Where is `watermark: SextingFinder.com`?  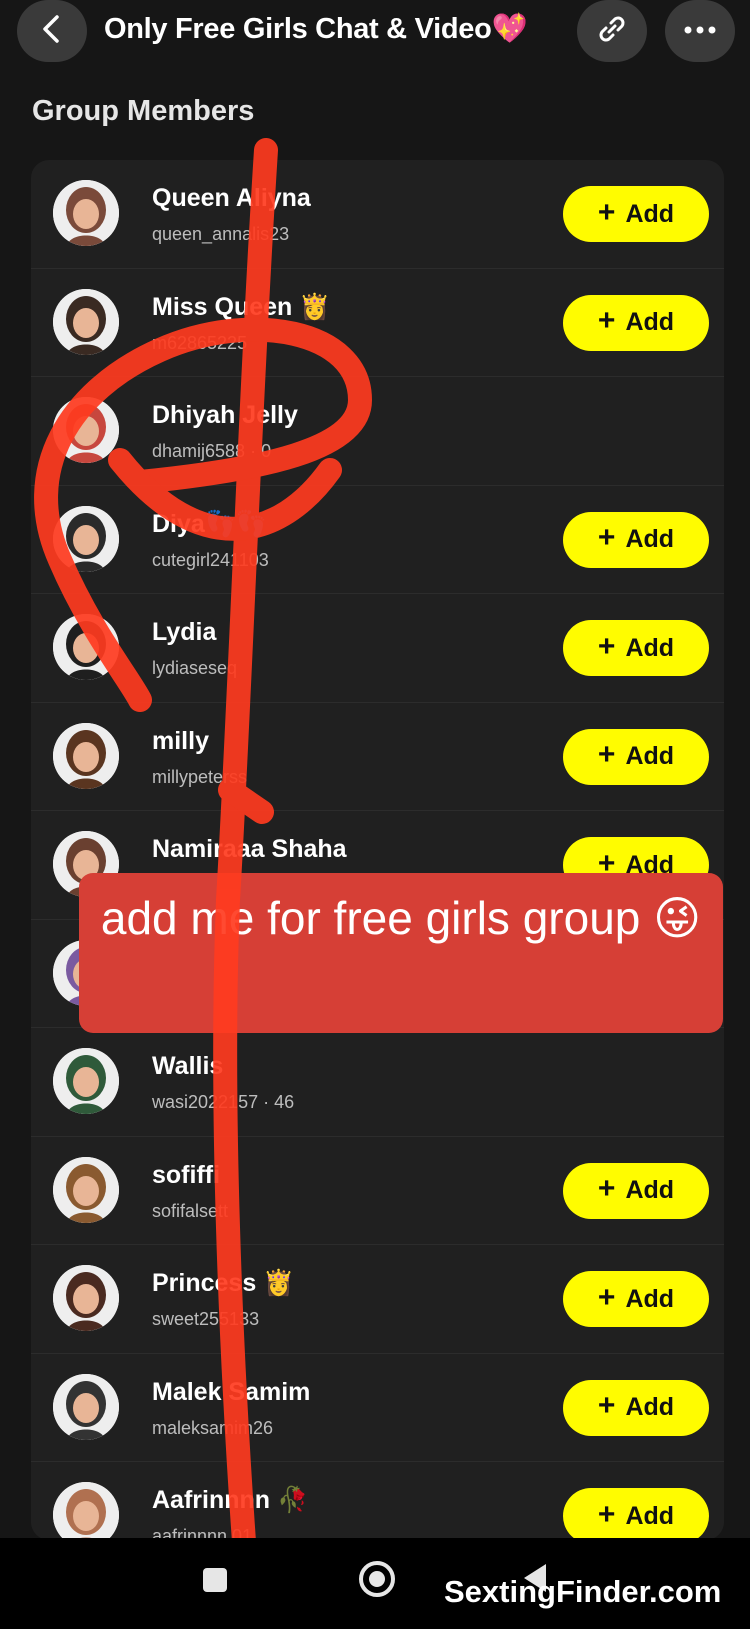
watermark: SextingFinder.com is located at coordinates (583, 1591).